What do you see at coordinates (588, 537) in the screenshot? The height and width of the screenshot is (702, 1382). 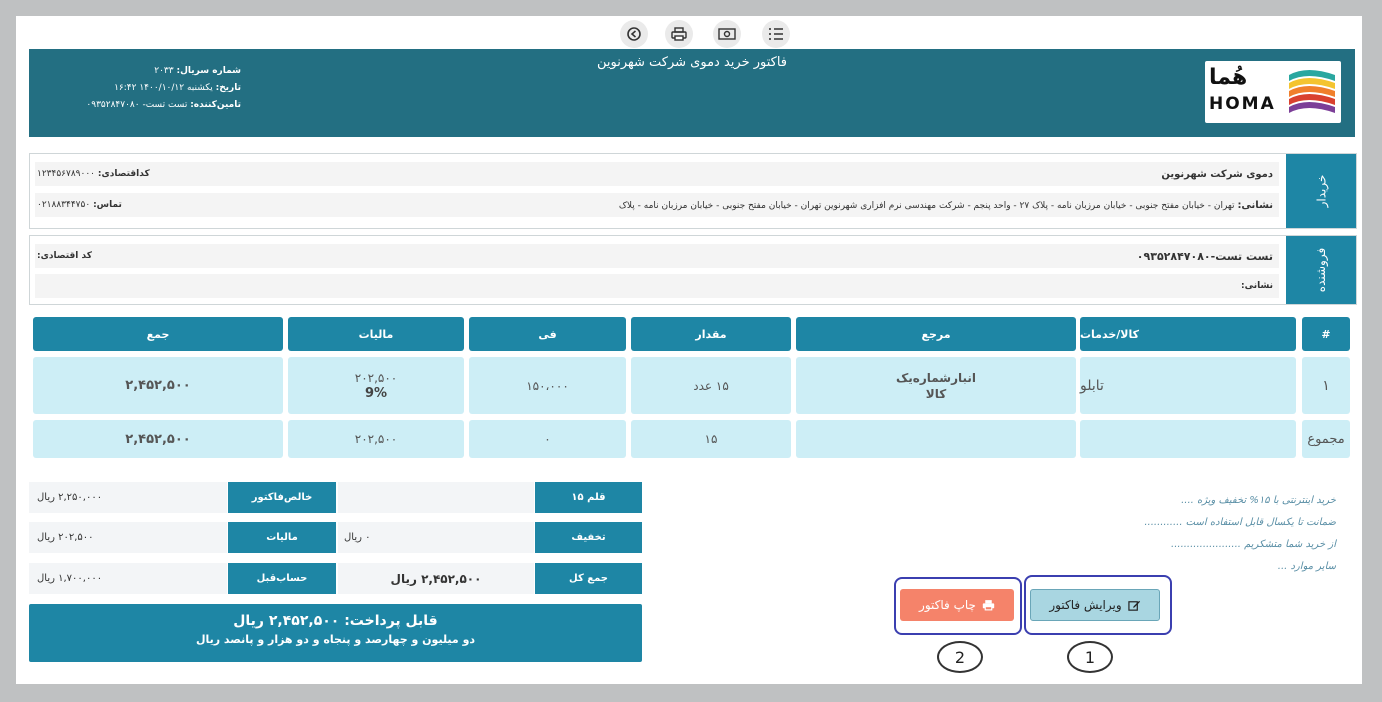 I see `discount-label: تخفیف` at bounding box center [588, 537].